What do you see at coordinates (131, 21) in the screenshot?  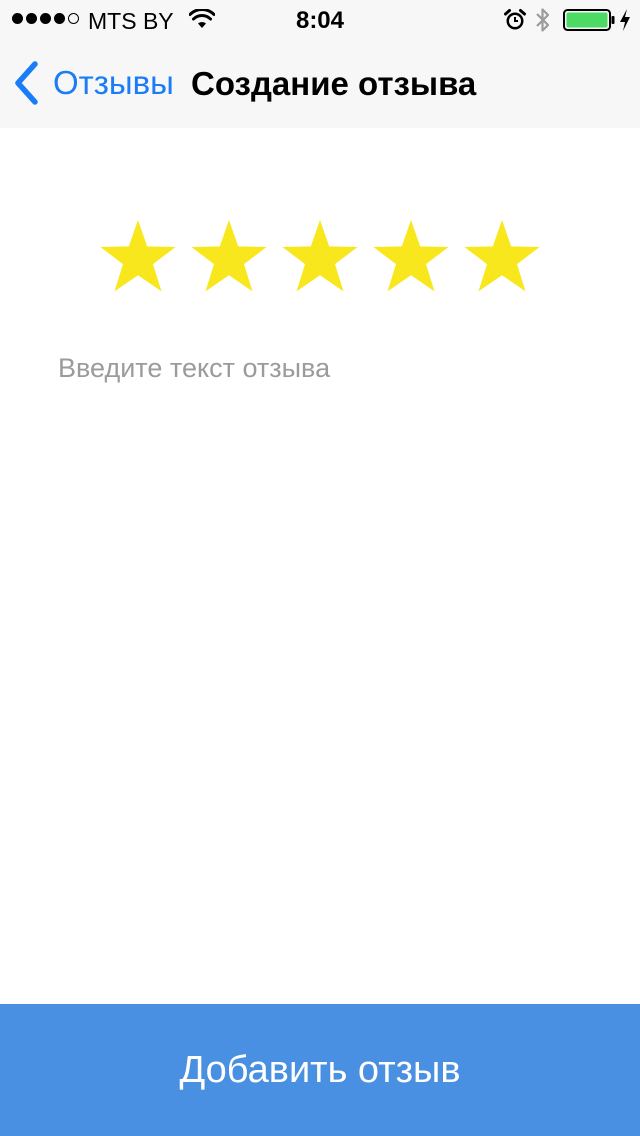 I see `carrier-name: MTS BY` at bounding box center [131, 21].